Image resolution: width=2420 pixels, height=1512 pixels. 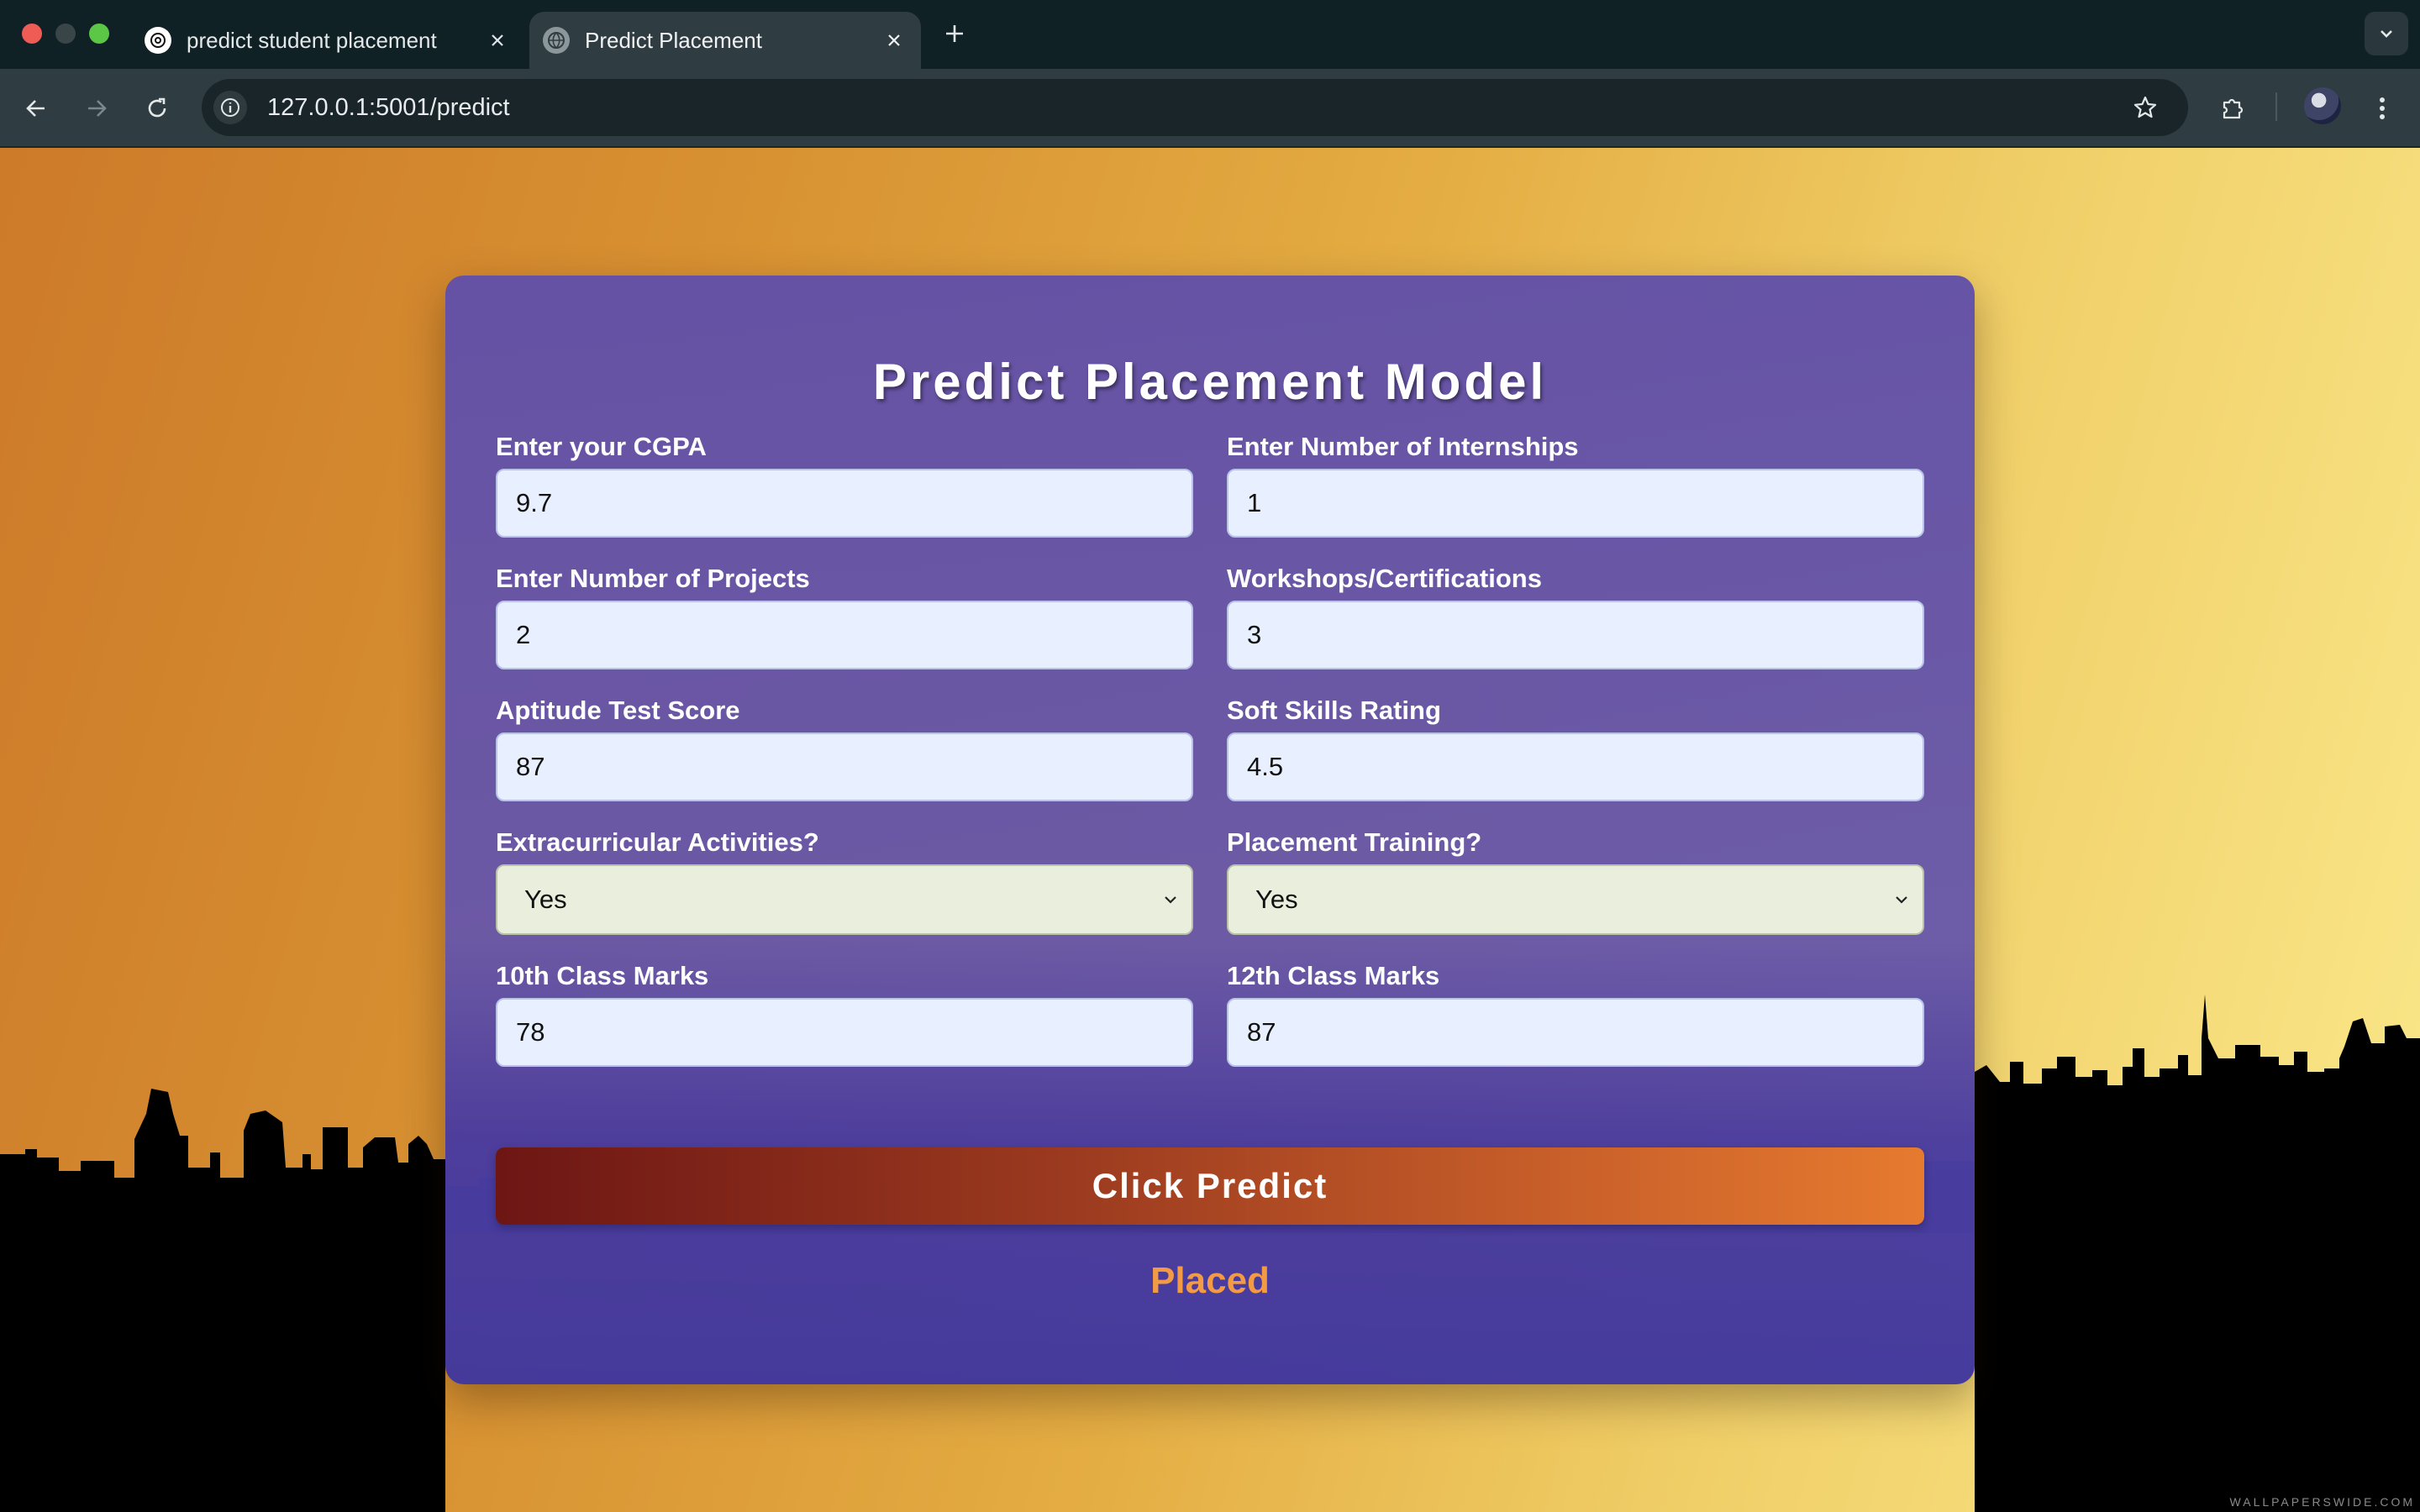 What do you see at coordinates (1575, 635) in the screenshot?
I see `workshops-input: 3` at bounding box center [1575, 635].